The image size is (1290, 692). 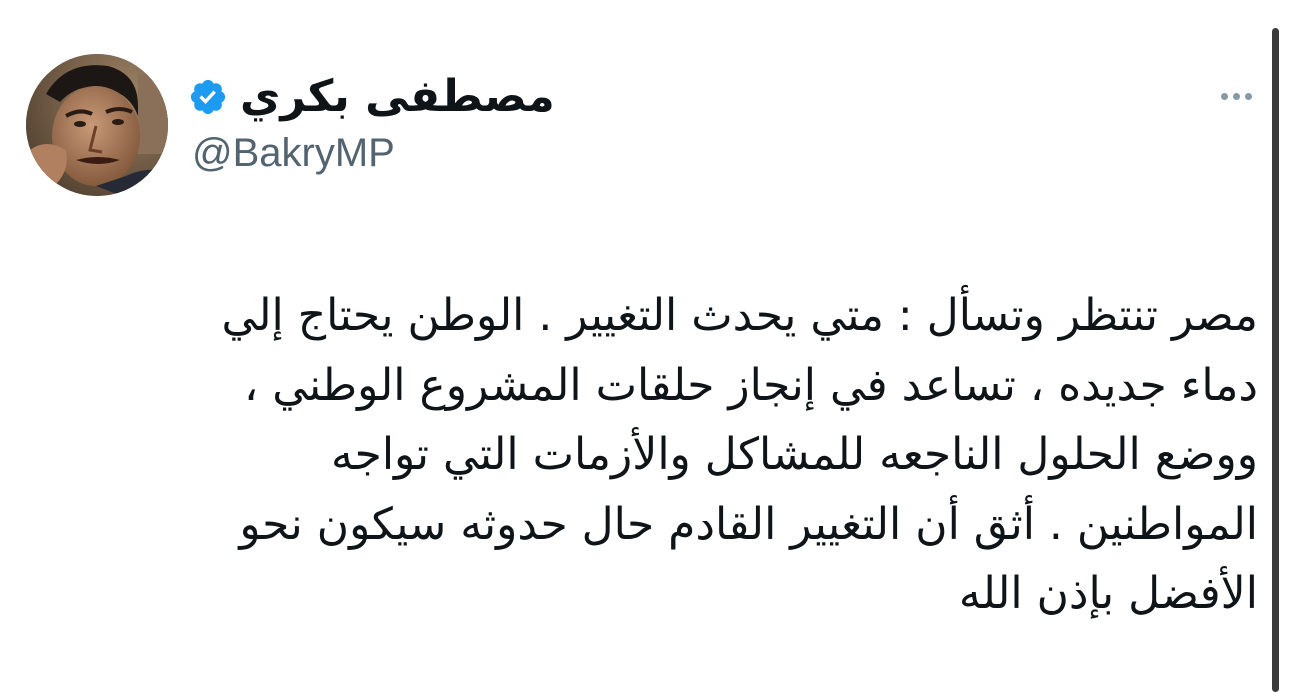 I want to click on avatar, so click(x=97, y=125).